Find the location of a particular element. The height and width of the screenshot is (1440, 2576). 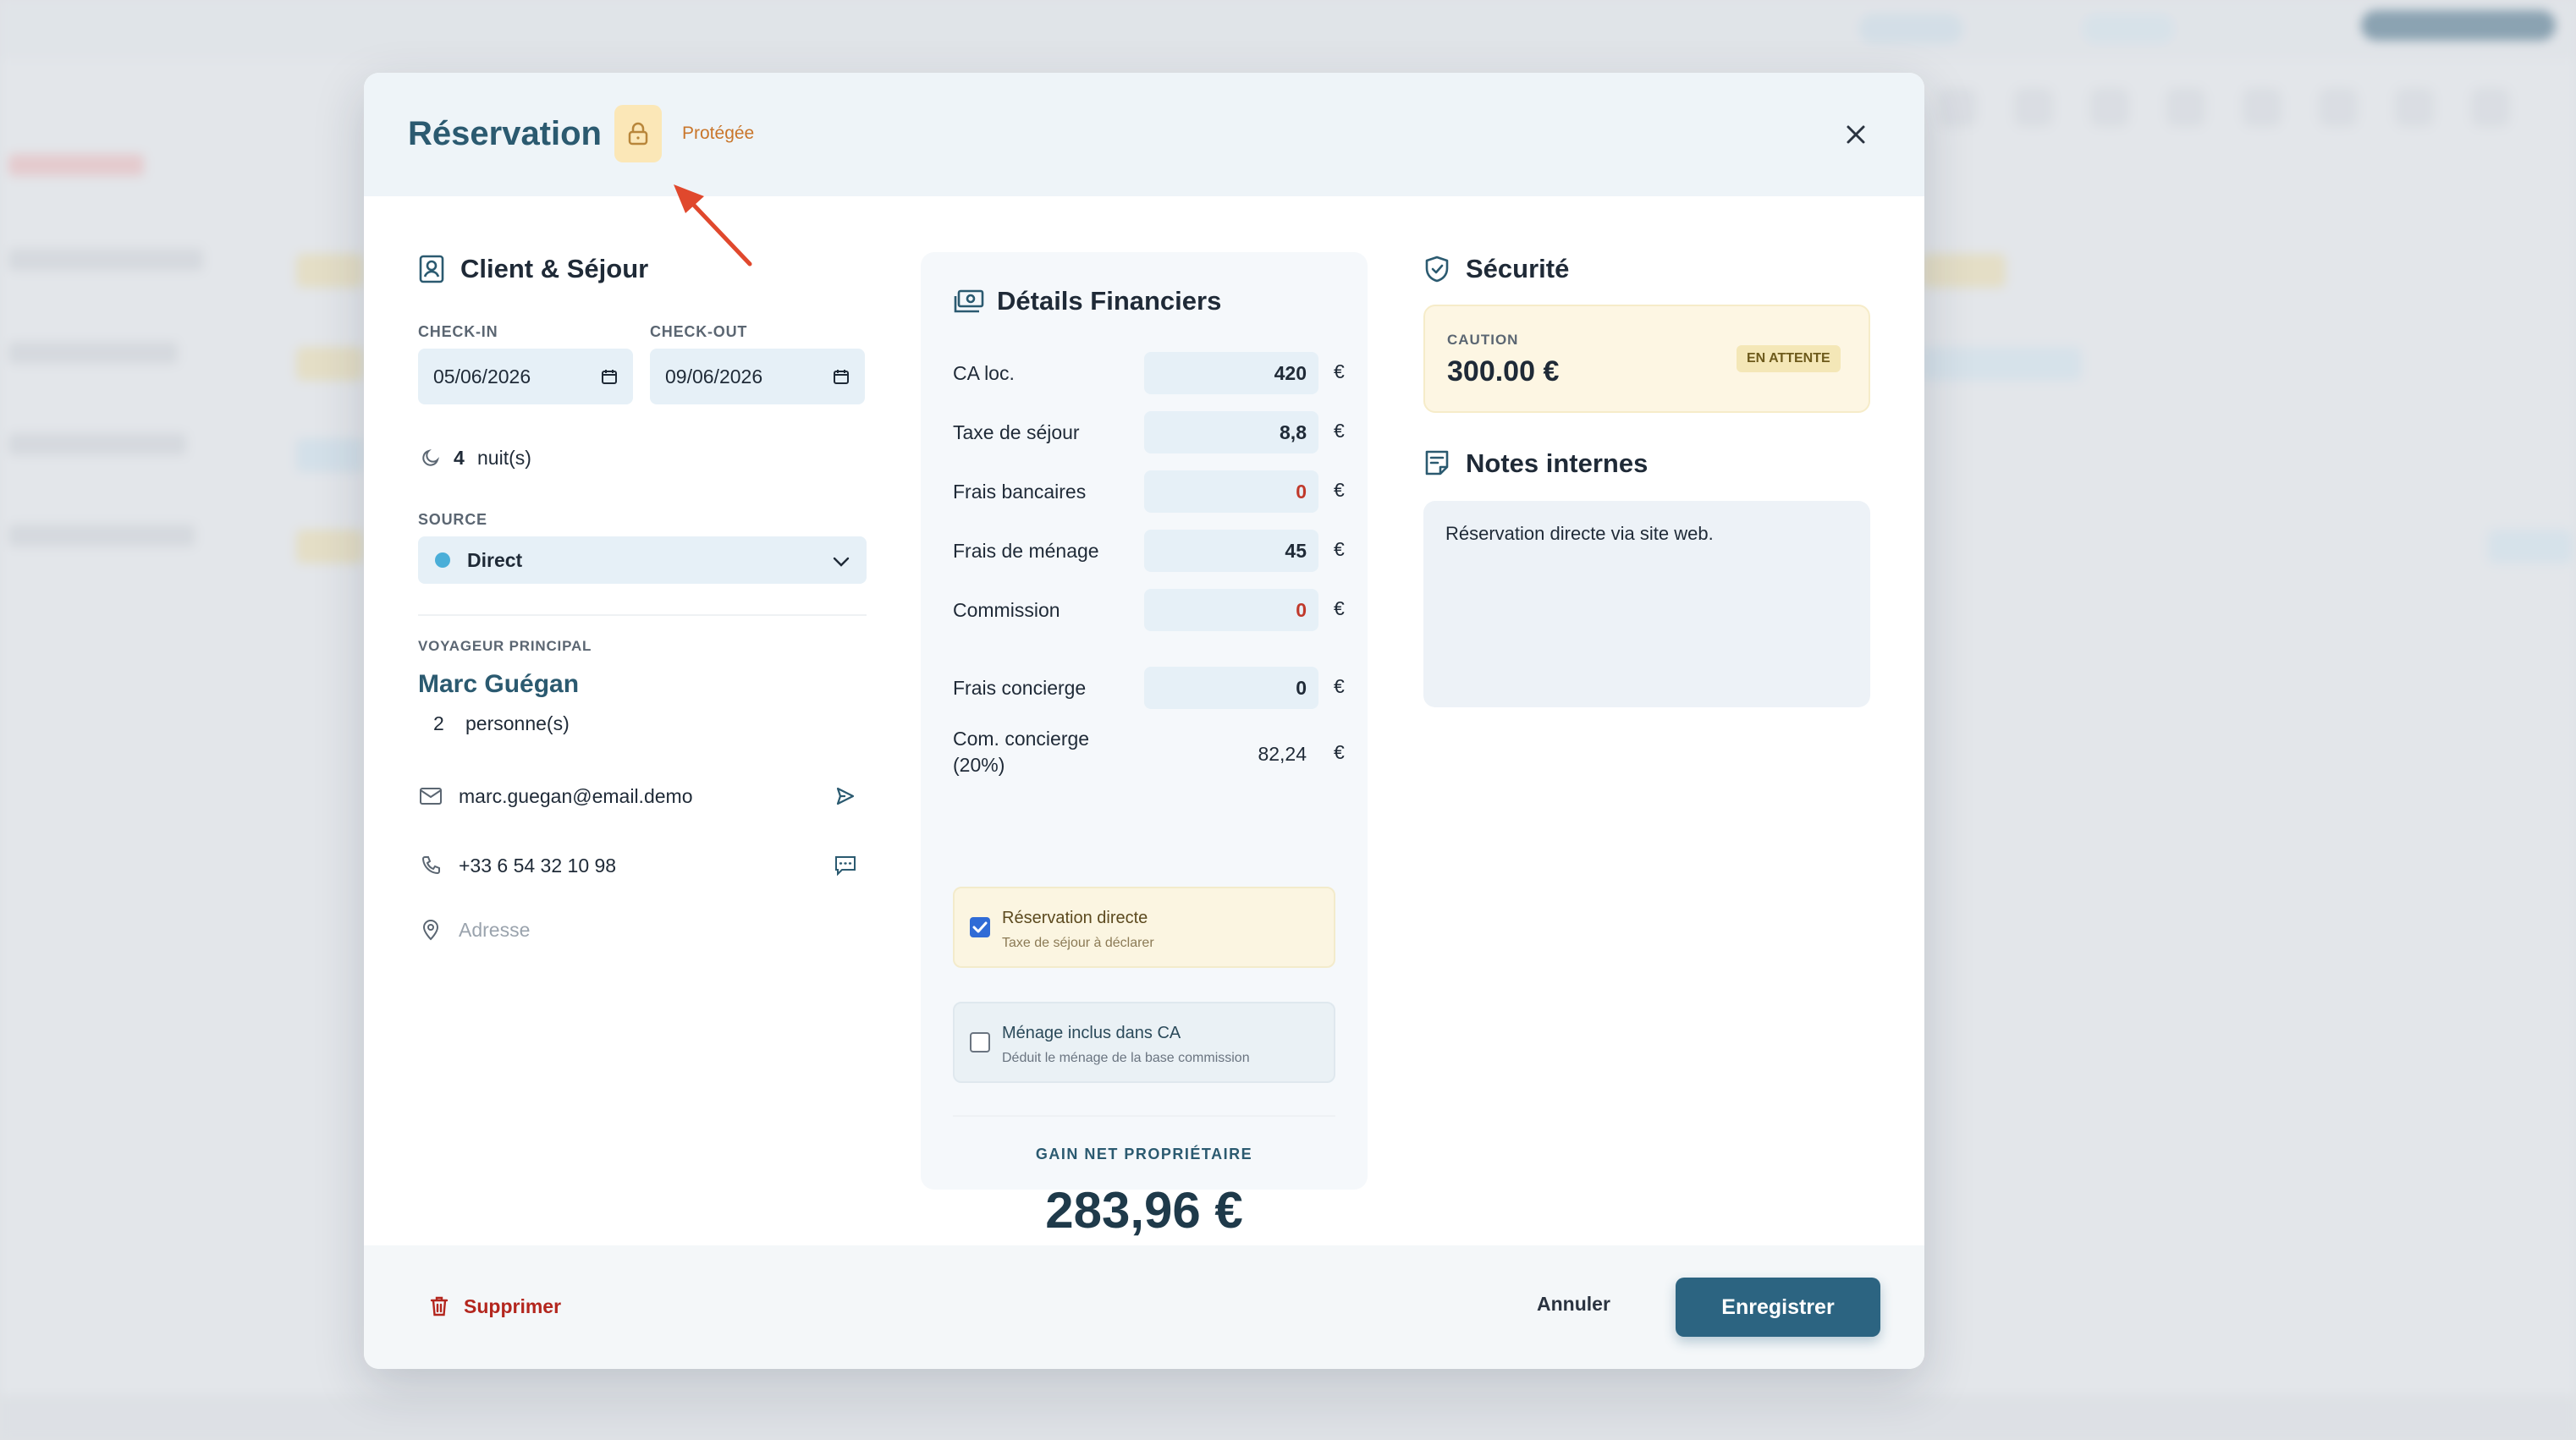

shield-icon is located at coordinates (1436, 269).